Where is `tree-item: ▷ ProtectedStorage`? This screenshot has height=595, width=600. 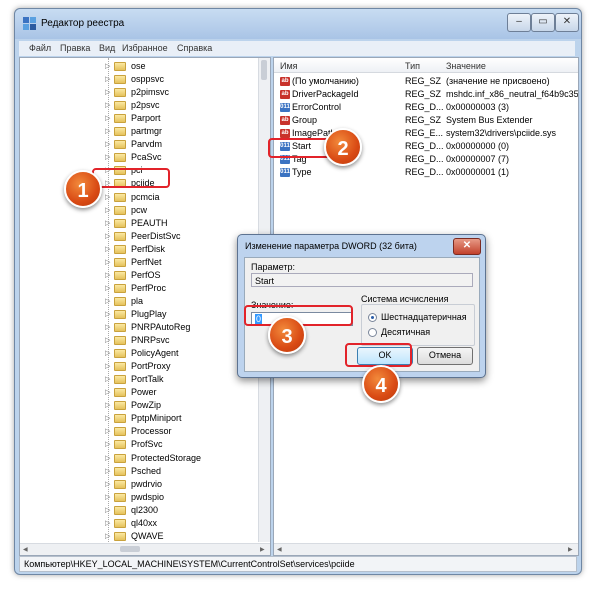 tree-item: ▷ ProtectedStorage is located at coordinates (139, 458).